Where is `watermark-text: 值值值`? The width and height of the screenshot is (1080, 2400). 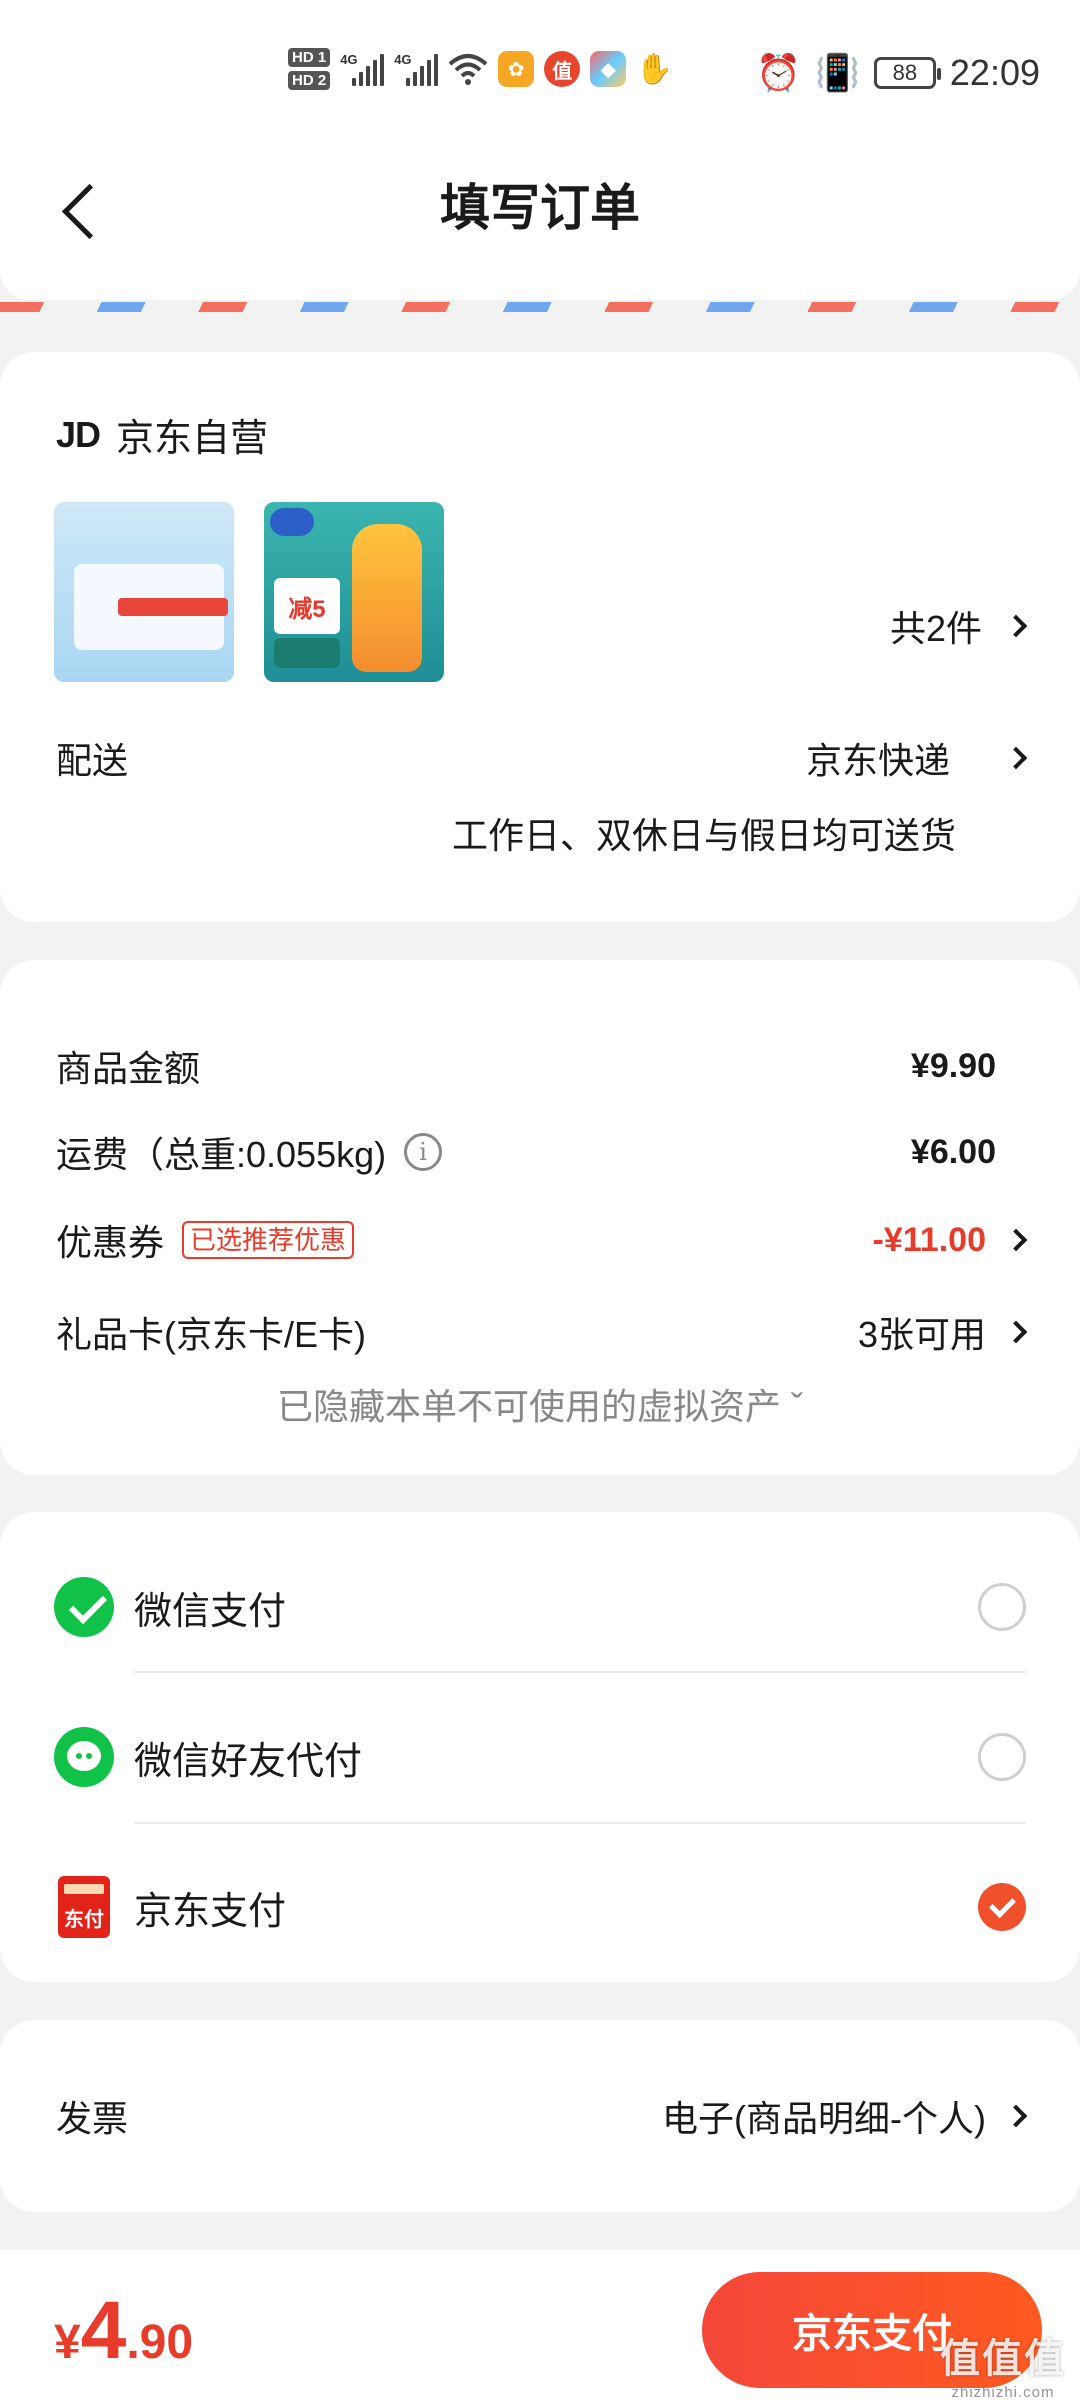 watermark-text: 值值值 is located at coordinates (1003, 2359).